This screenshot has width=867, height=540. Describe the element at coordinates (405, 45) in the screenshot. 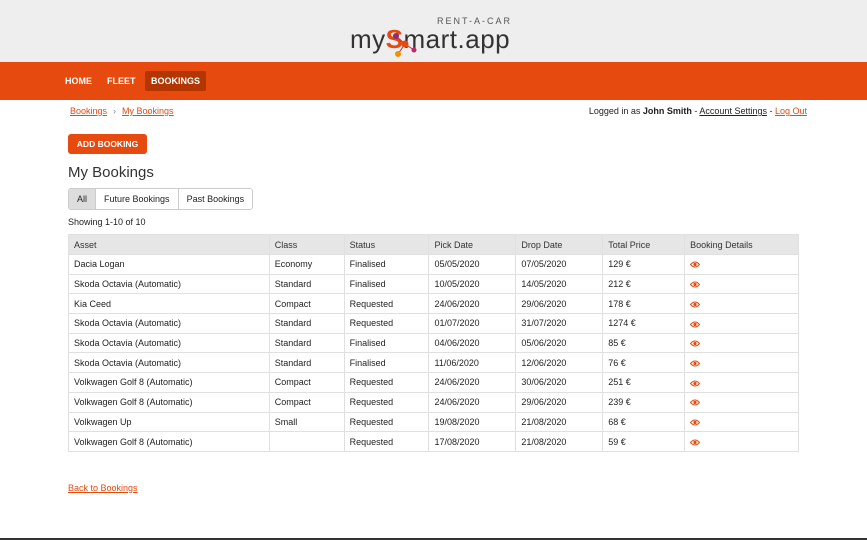

I see `logo-molecule-icon` at that location.